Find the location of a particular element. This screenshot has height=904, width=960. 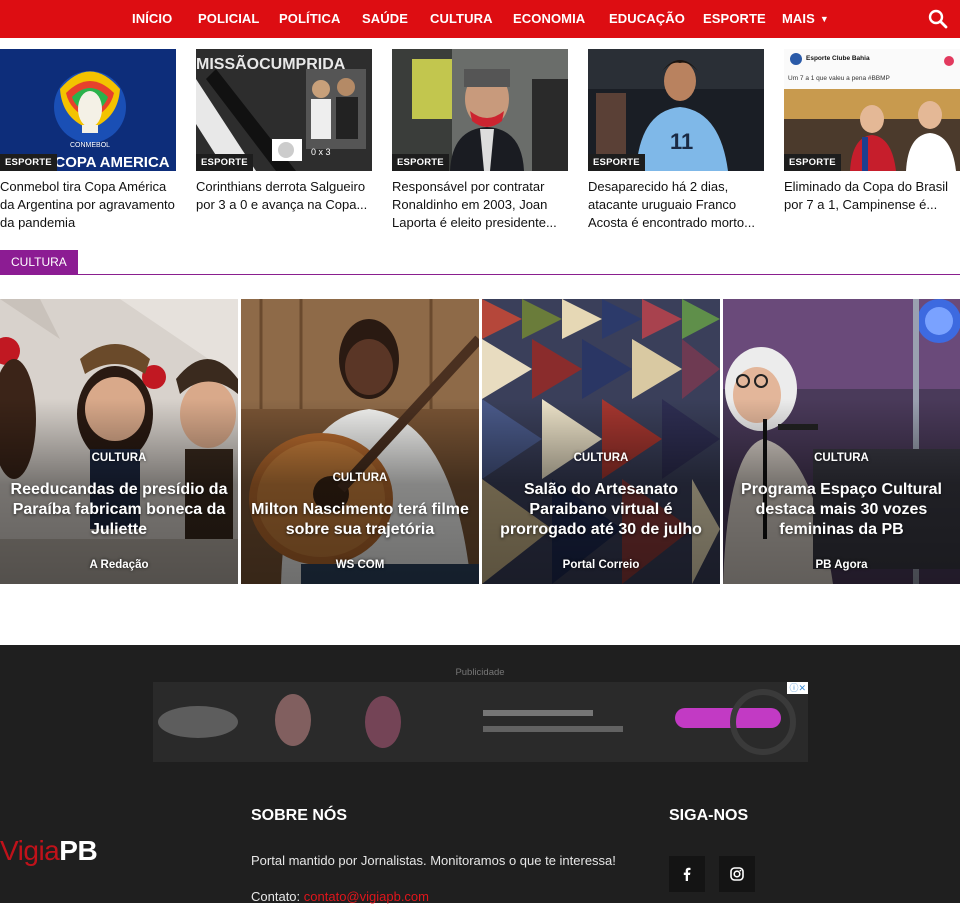

image-text-copa-america: COPA AMERICA is located at coordinates (111, 162).